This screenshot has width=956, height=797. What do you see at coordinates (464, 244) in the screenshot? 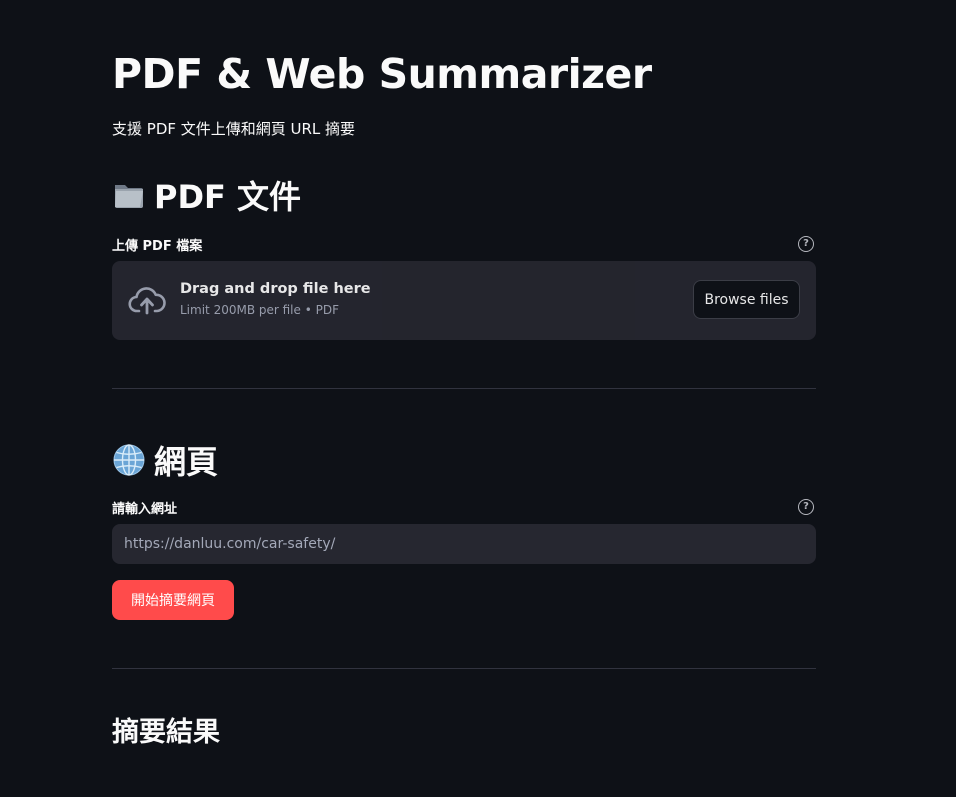
I see `pdf-uploader-label-row: 上傳 PDF 檔案 ?` at bounding box center [464, 244].